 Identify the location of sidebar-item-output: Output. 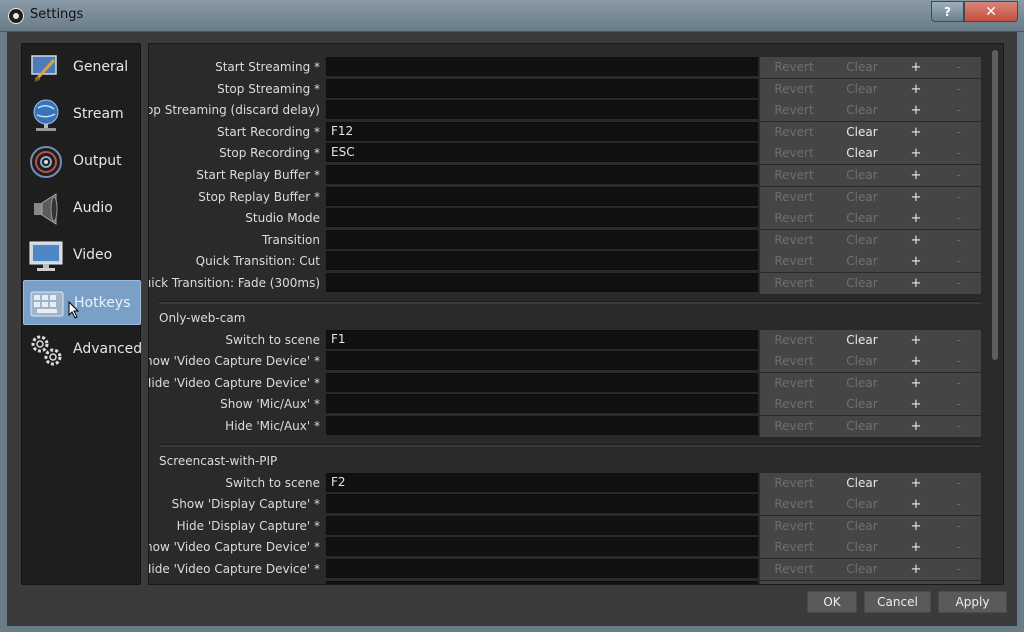
(82, 161).